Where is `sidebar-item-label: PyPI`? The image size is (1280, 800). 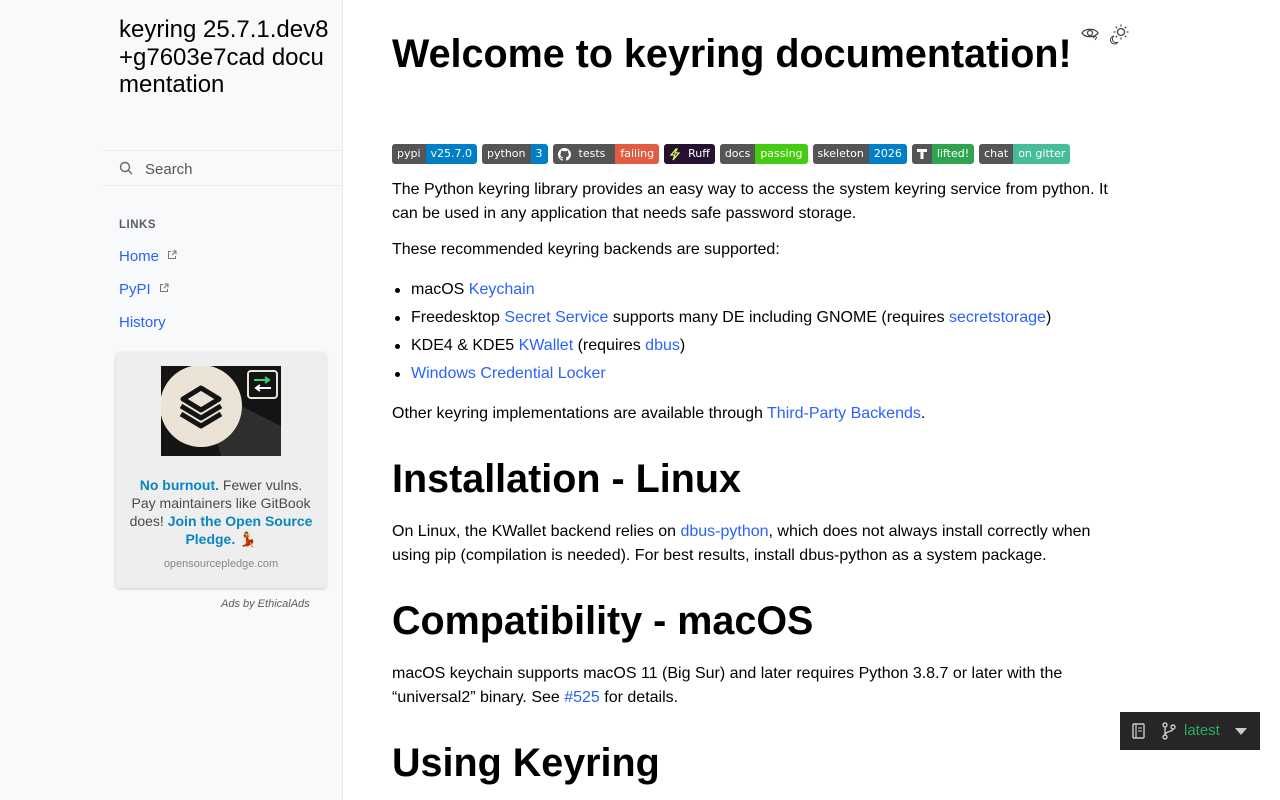 sidebar-item-label: PyPI is located at coordinates (135, 289).